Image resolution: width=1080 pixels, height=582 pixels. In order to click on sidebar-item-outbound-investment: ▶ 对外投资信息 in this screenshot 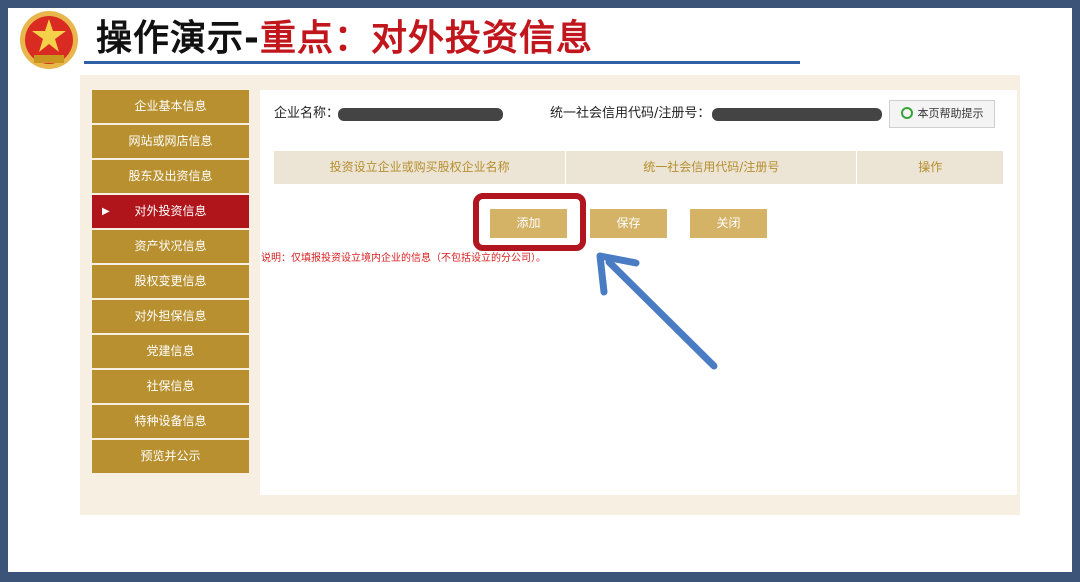, I will do `click(170, 211)`.